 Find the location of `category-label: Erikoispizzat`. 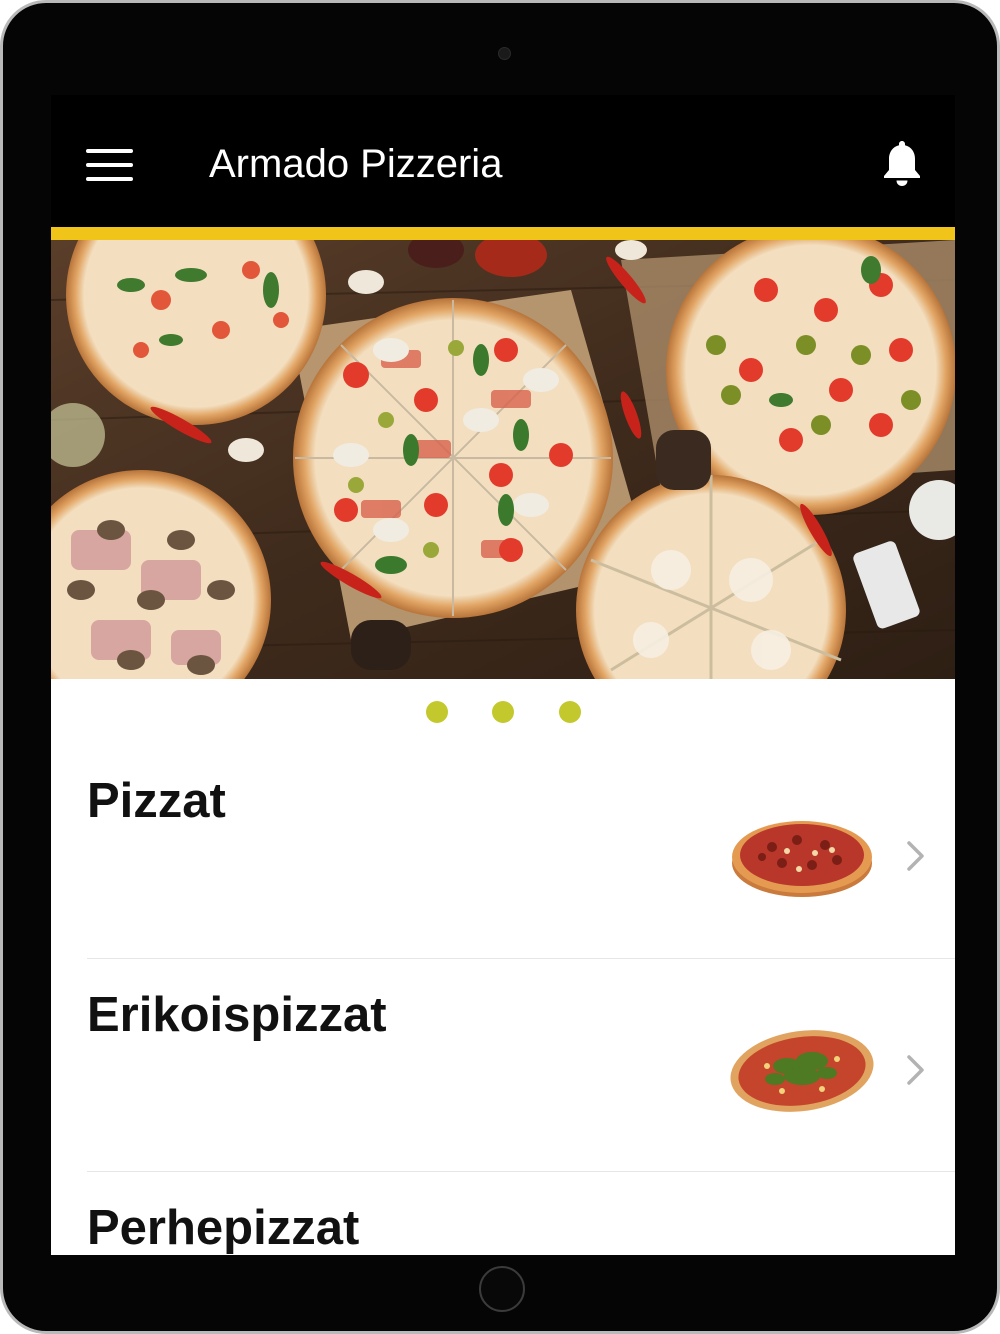

category-label: Erikoispizzat is located at coordinates (237, 1015).